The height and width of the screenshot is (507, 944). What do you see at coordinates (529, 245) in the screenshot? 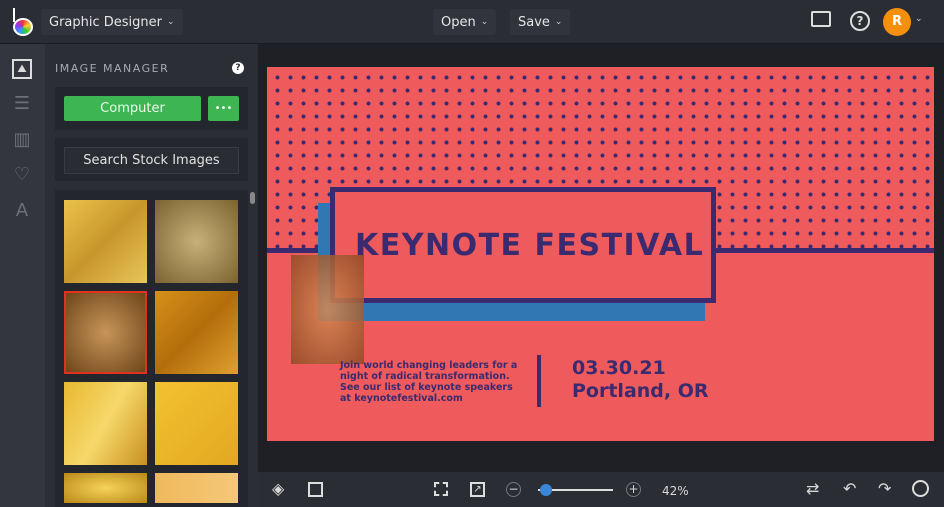
I see `poster-title: KEYNOTE FESTIVAL` at bounding box center [529, 245].